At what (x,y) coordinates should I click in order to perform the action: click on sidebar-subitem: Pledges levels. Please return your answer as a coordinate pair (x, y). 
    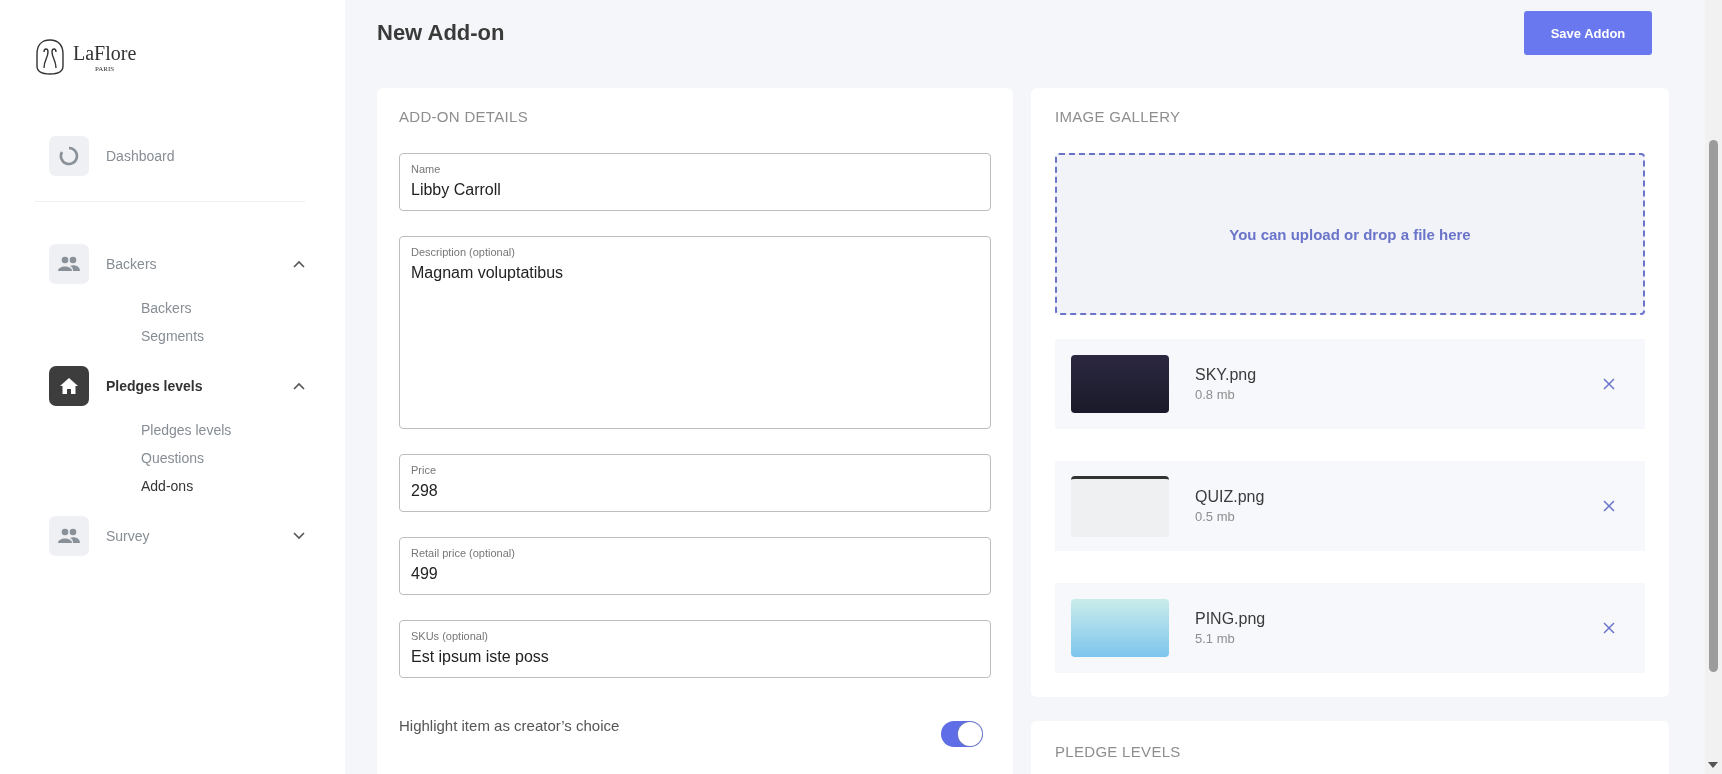
    Looking at the image, I should click on (186, 430).